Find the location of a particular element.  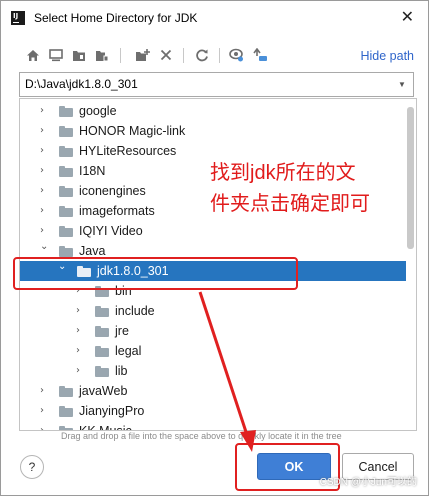

watermark: CSDN @小Jun可以的 is located at coordinates (368, 482).